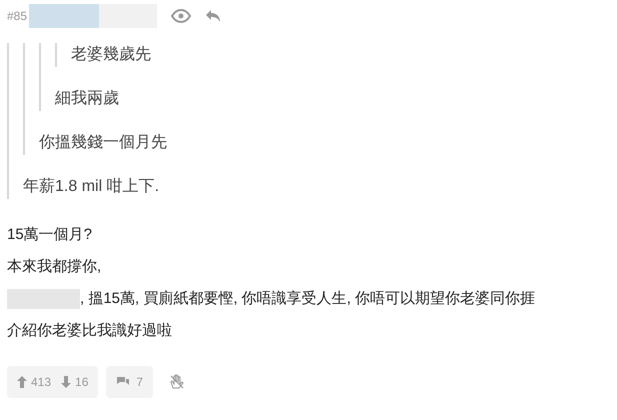  Describe the element at coordinates (74, 382) in the screenshot. I see `downvote-button: 16` at that location.